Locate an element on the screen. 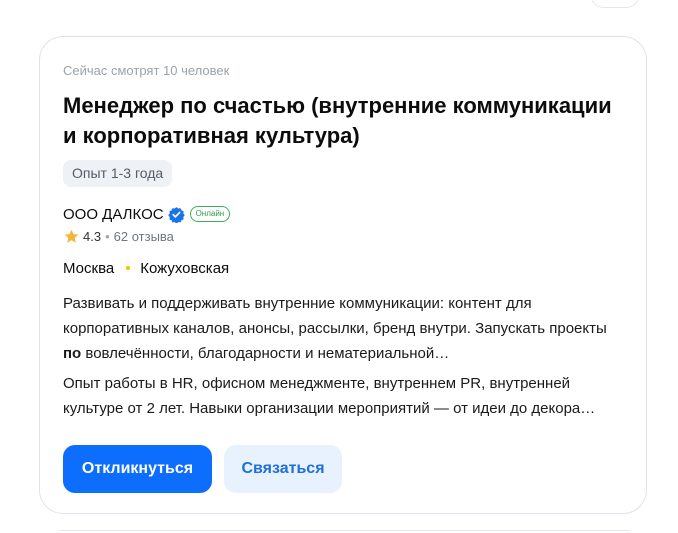  reviews-count: 62 отзыва is located at coordinates (144, 236).